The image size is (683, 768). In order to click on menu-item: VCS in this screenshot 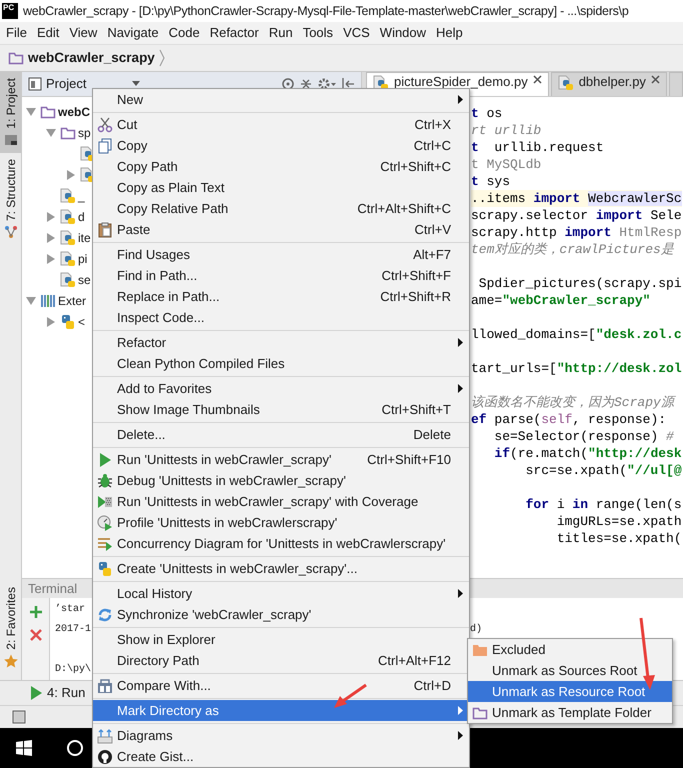, I will do `click(356, 33)`.